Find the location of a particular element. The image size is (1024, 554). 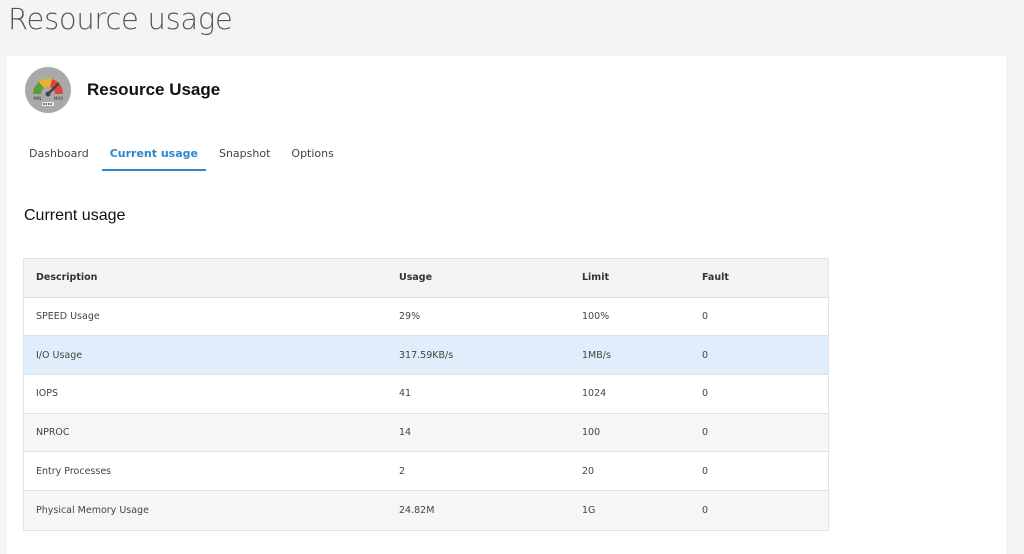

header-limit: Limit is located at coordinates (596, 278).